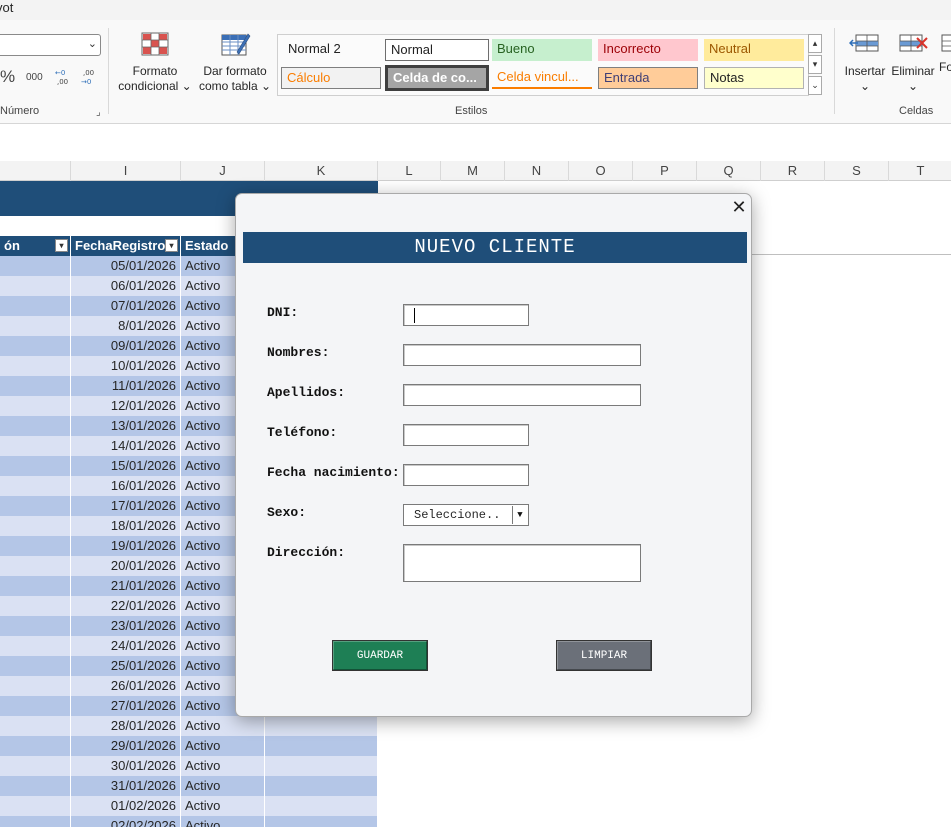 The height and width of the screenshot is (827, 951). I want to click on fecharegistro-cell: 26/01/2026, so click(126, 686).